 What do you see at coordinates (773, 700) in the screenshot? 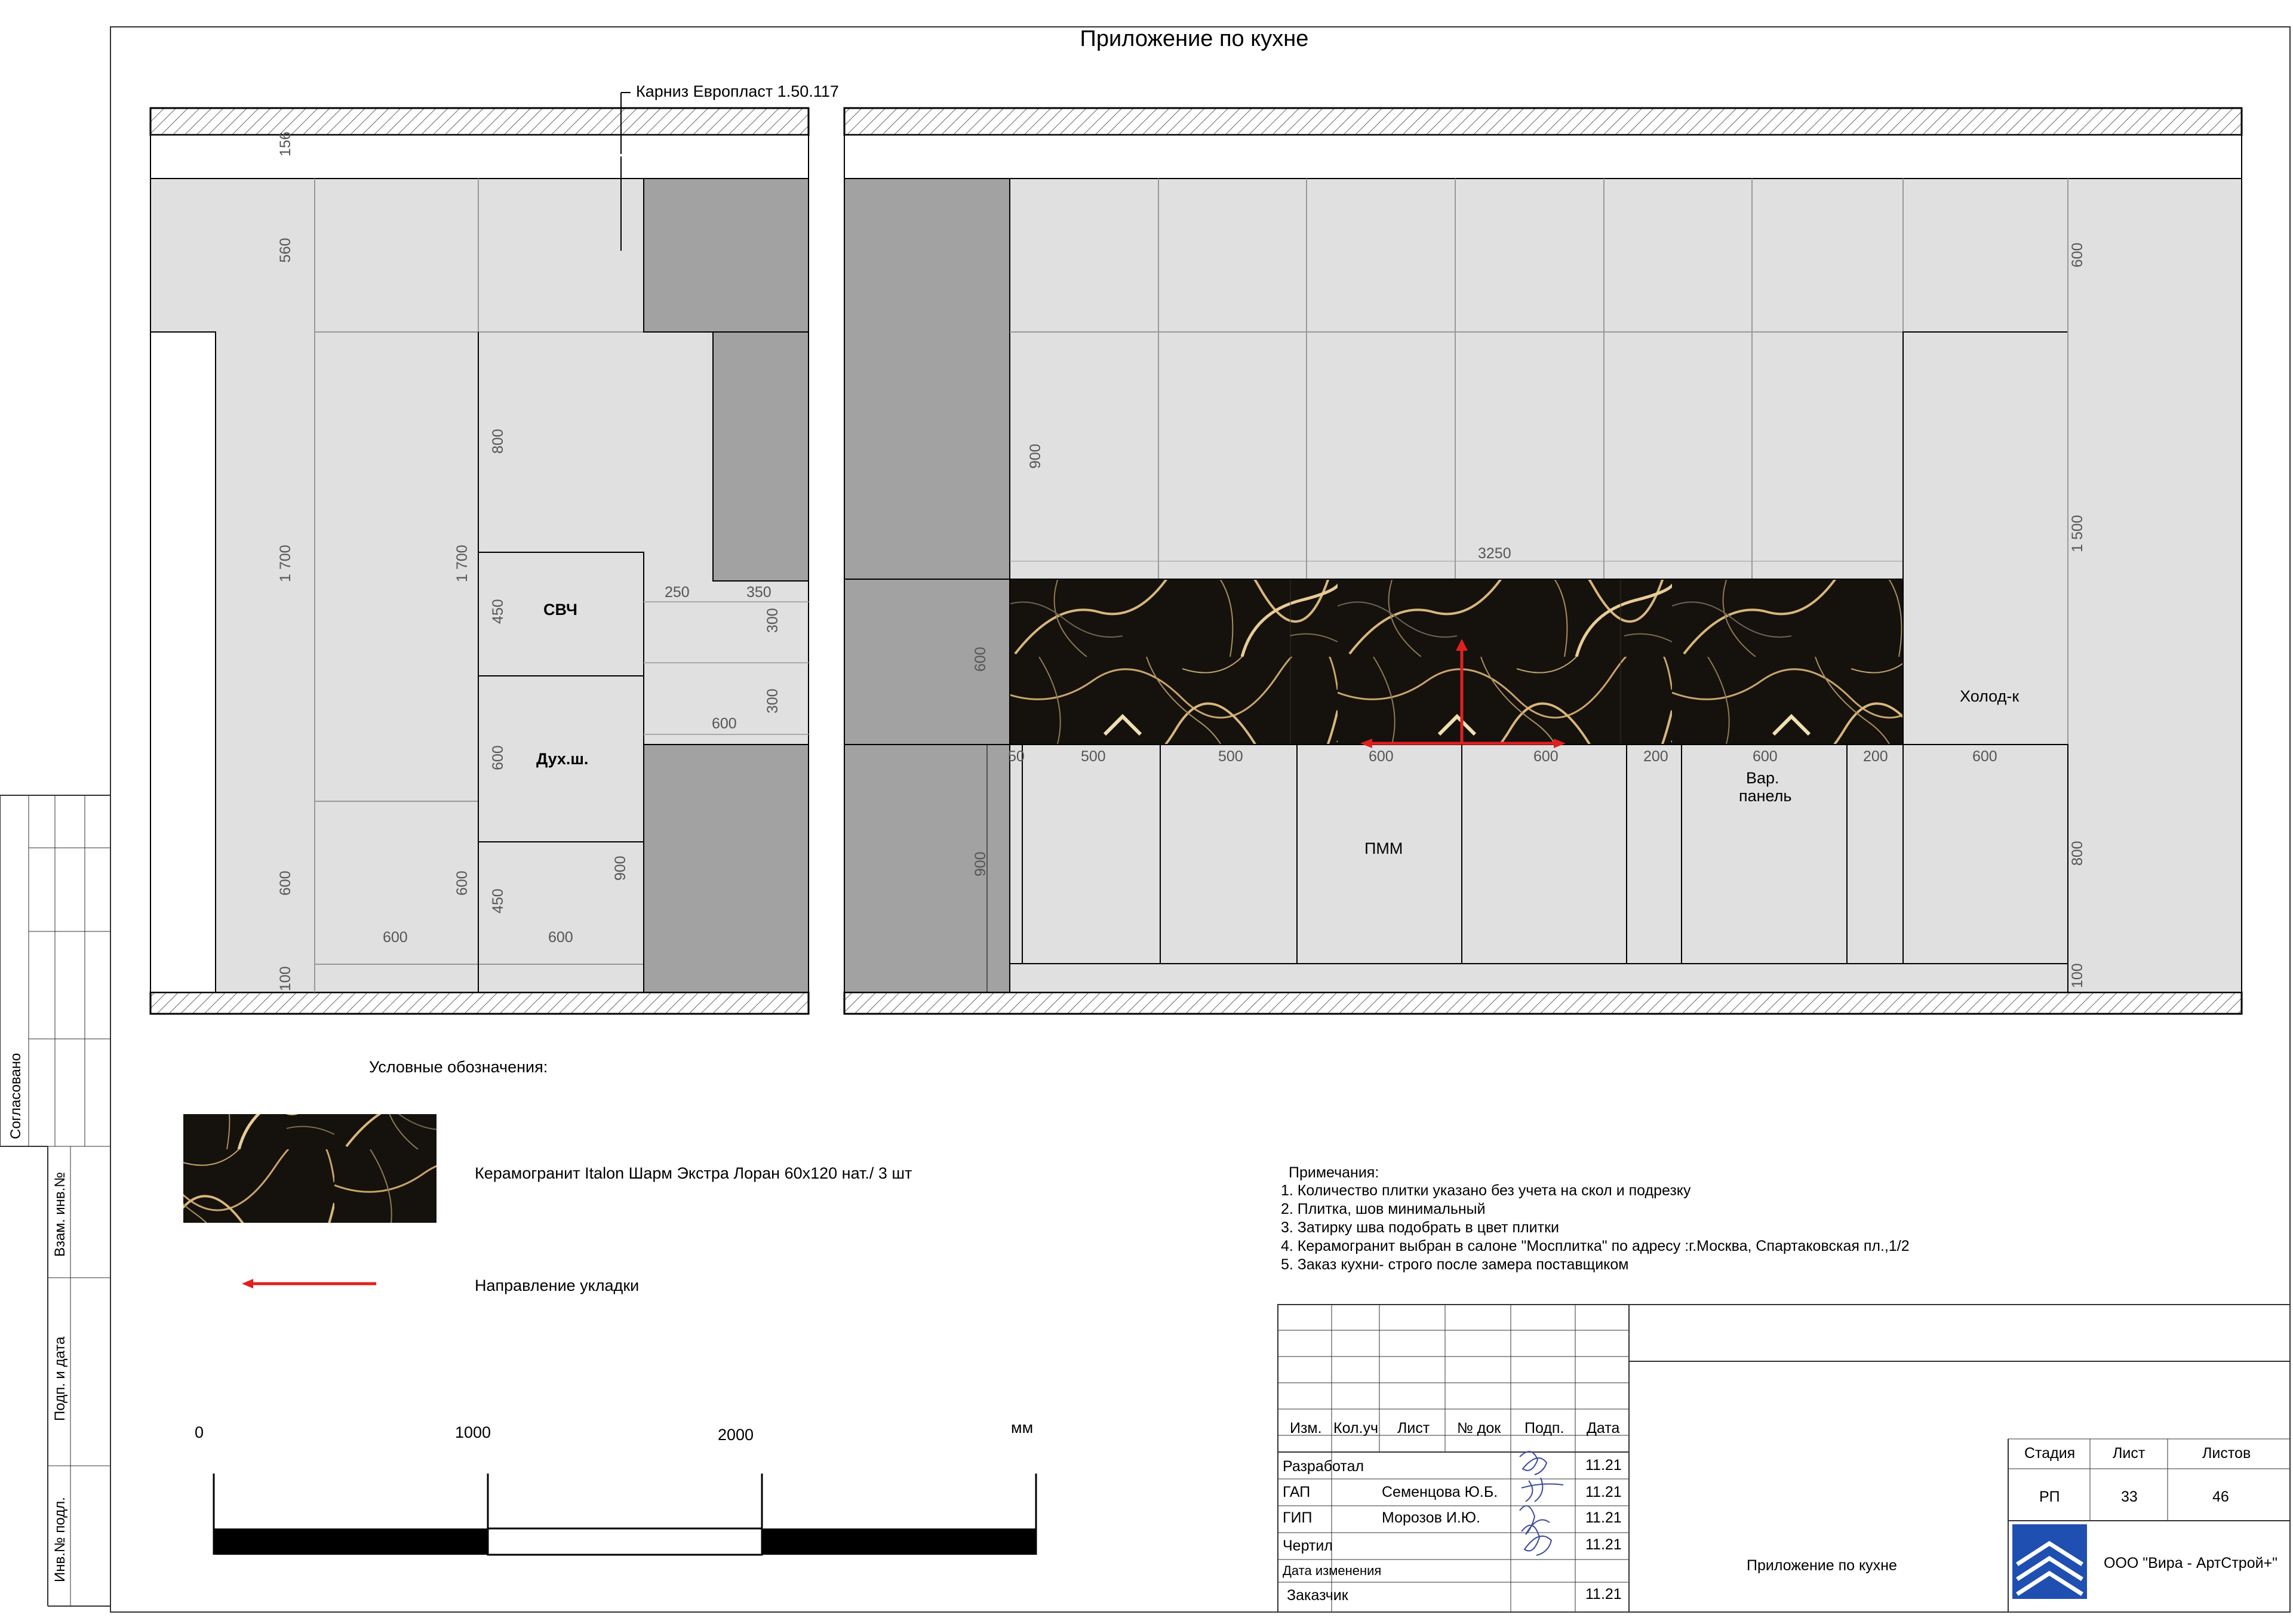
I see `dim-300-b: 300` at bounding box center [773, 700].